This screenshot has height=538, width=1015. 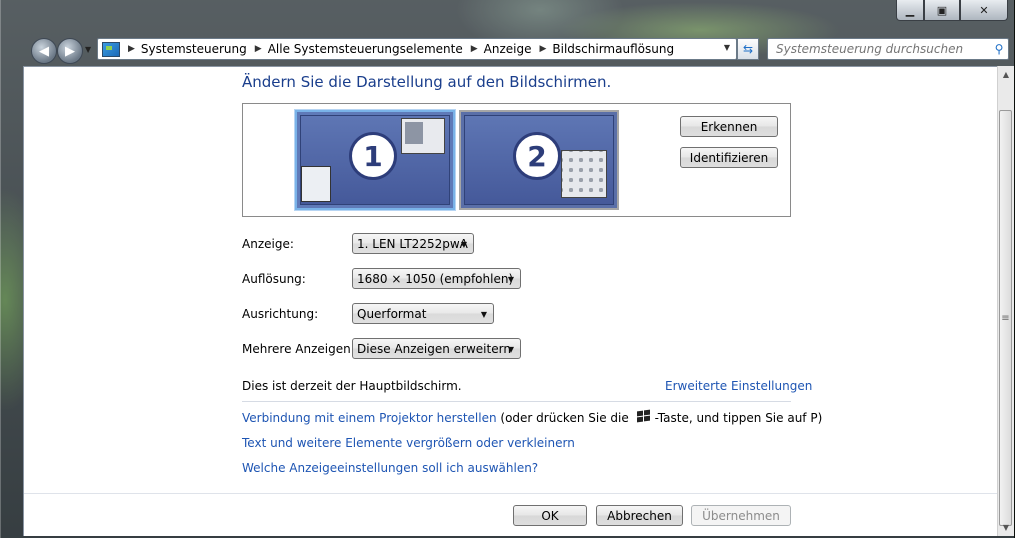 I want to click on taskbar-thumbnail-icon, so click(x=316, y=184).